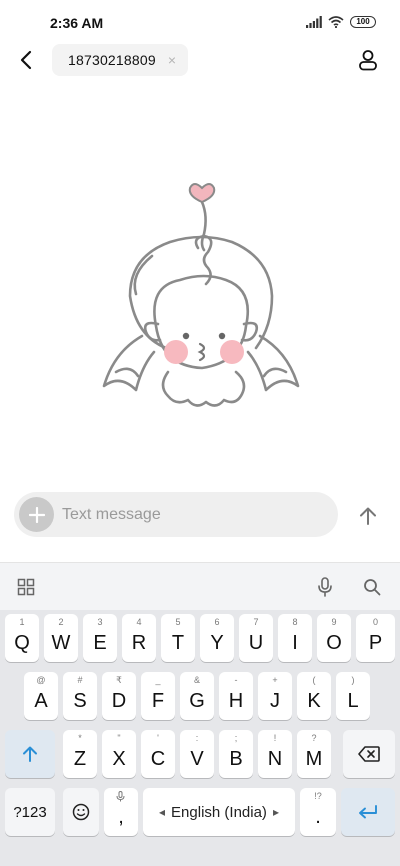 The image size is (400, 866). I want to click on key-v: :V, so click(197, 754).